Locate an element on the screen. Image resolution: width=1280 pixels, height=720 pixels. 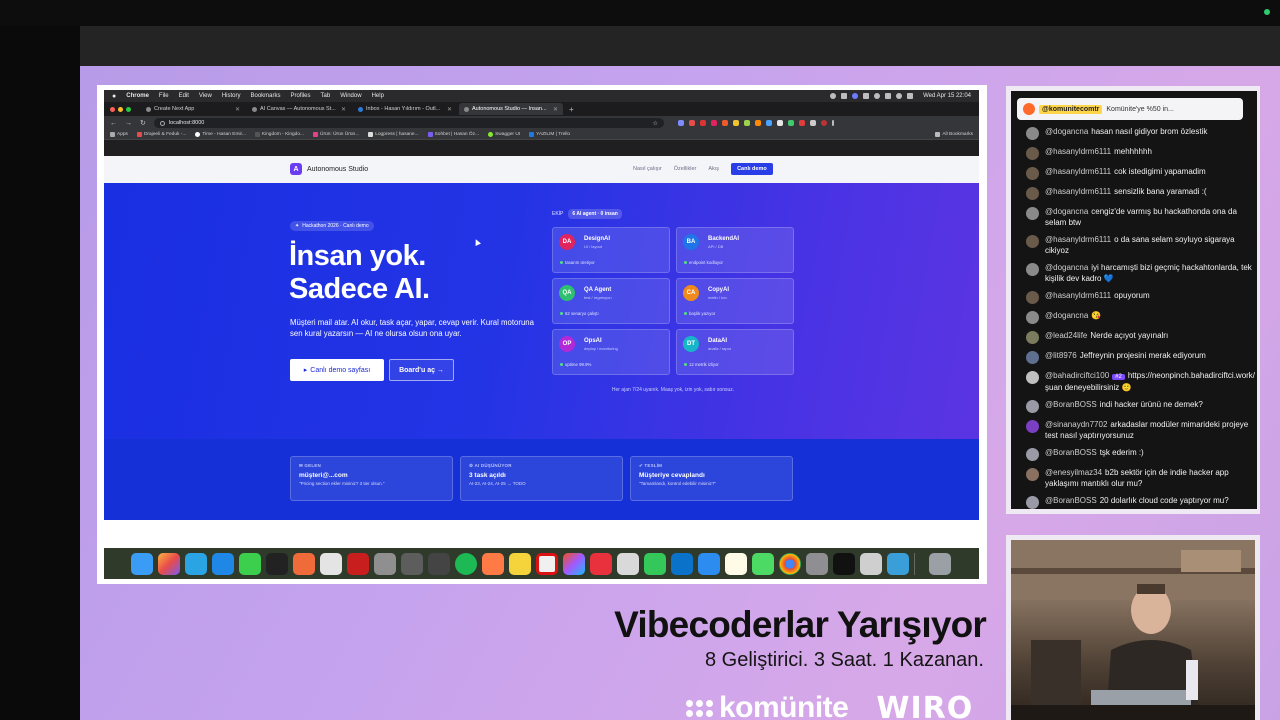
menu-profiles: Profiles is located at coordinates (301, 96).